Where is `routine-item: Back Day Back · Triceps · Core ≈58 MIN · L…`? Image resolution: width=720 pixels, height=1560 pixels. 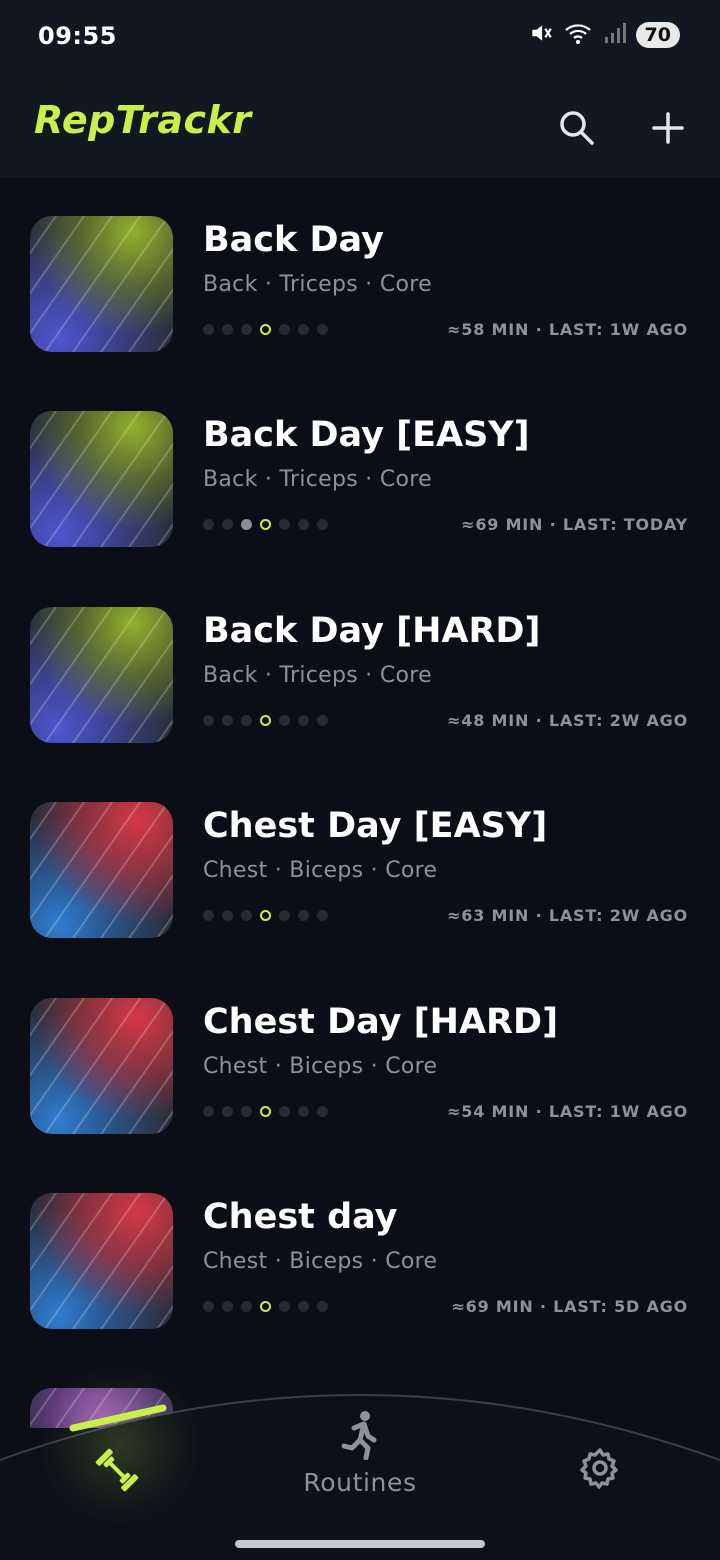 routine-item: Back Day Back · Triceps · Core ≈58 MIN · L… is located at coordinates (360, 275).